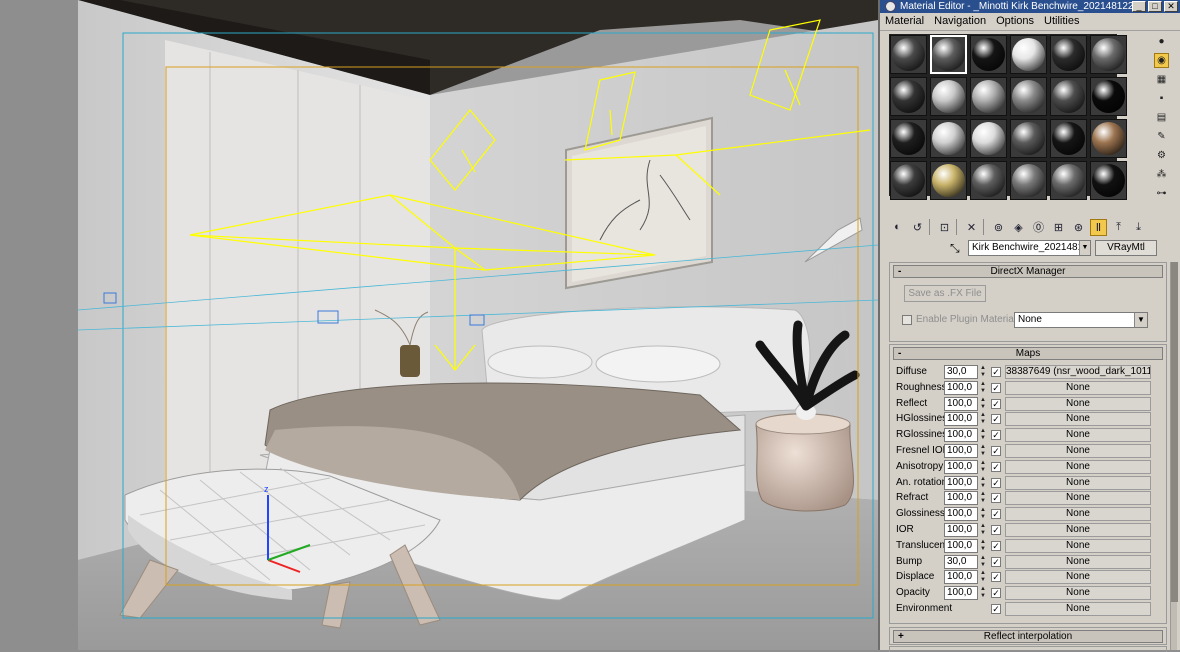 This screenshot has height=652, width=1180. I want to click on scrollbar-thumb, so click(1174, 432).